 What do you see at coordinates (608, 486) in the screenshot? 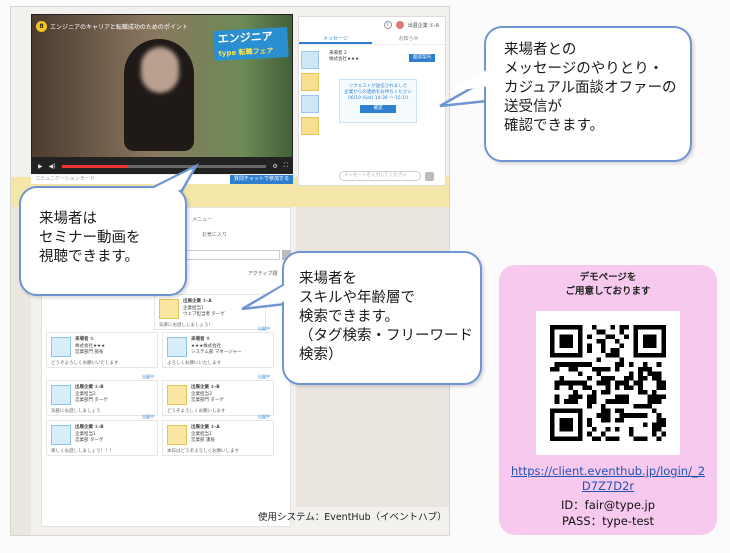
I see `demo-url-line2: D7Z7D2r` at bounding box center [608, 486].